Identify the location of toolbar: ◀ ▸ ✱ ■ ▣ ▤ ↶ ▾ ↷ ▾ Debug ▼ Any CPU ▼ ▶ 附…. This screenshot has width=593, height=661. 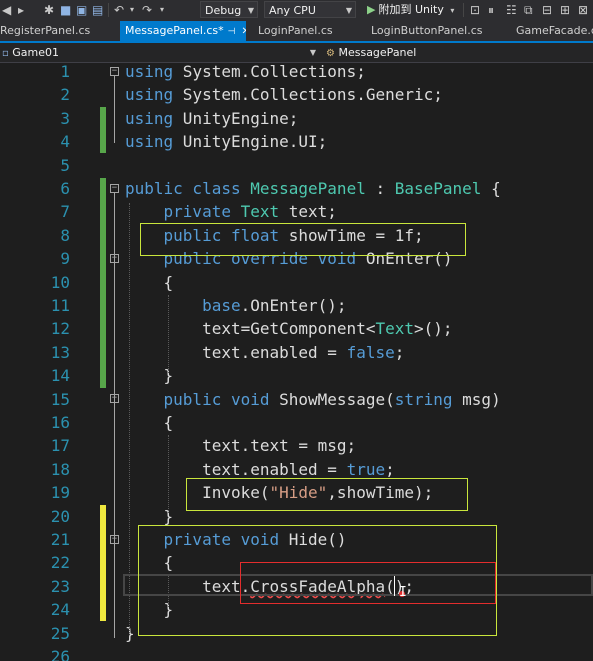
(296, 10).